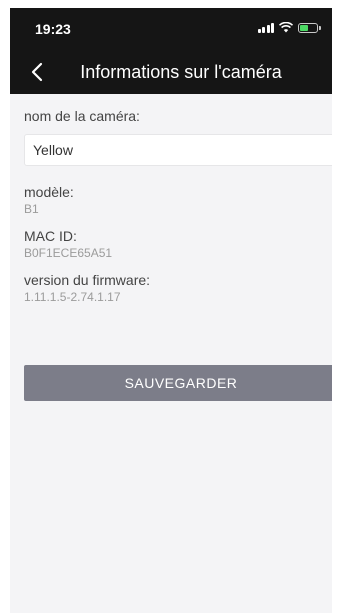 The width and height of the screenshot is (342, 613). What do you see at coordinates (265, 27) in the screenshot?
I see `cellular-signal-icon` at bounding box center [265, 27].